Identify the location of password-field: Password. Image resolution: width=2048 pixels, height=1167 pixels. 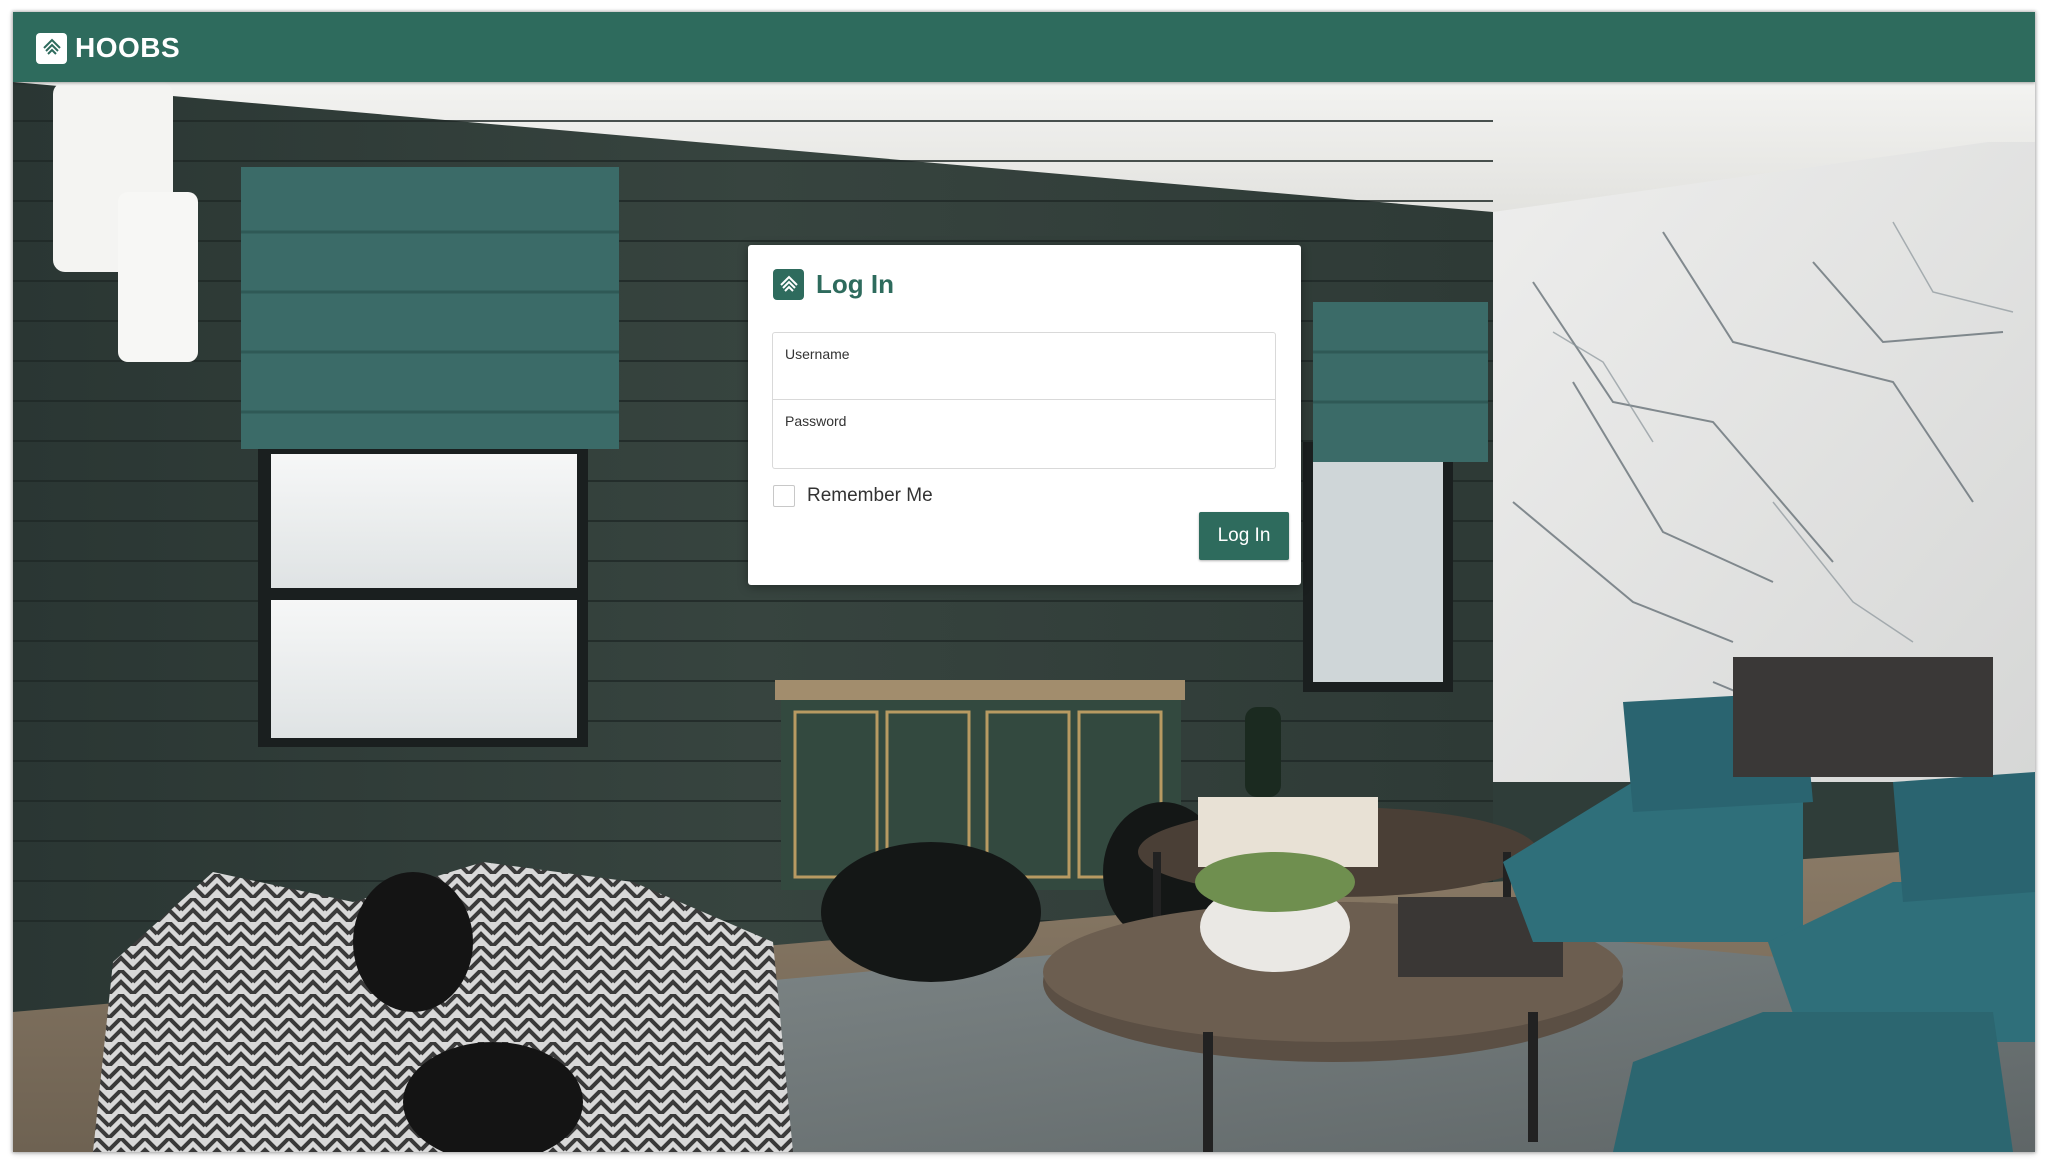
(1024, 434).